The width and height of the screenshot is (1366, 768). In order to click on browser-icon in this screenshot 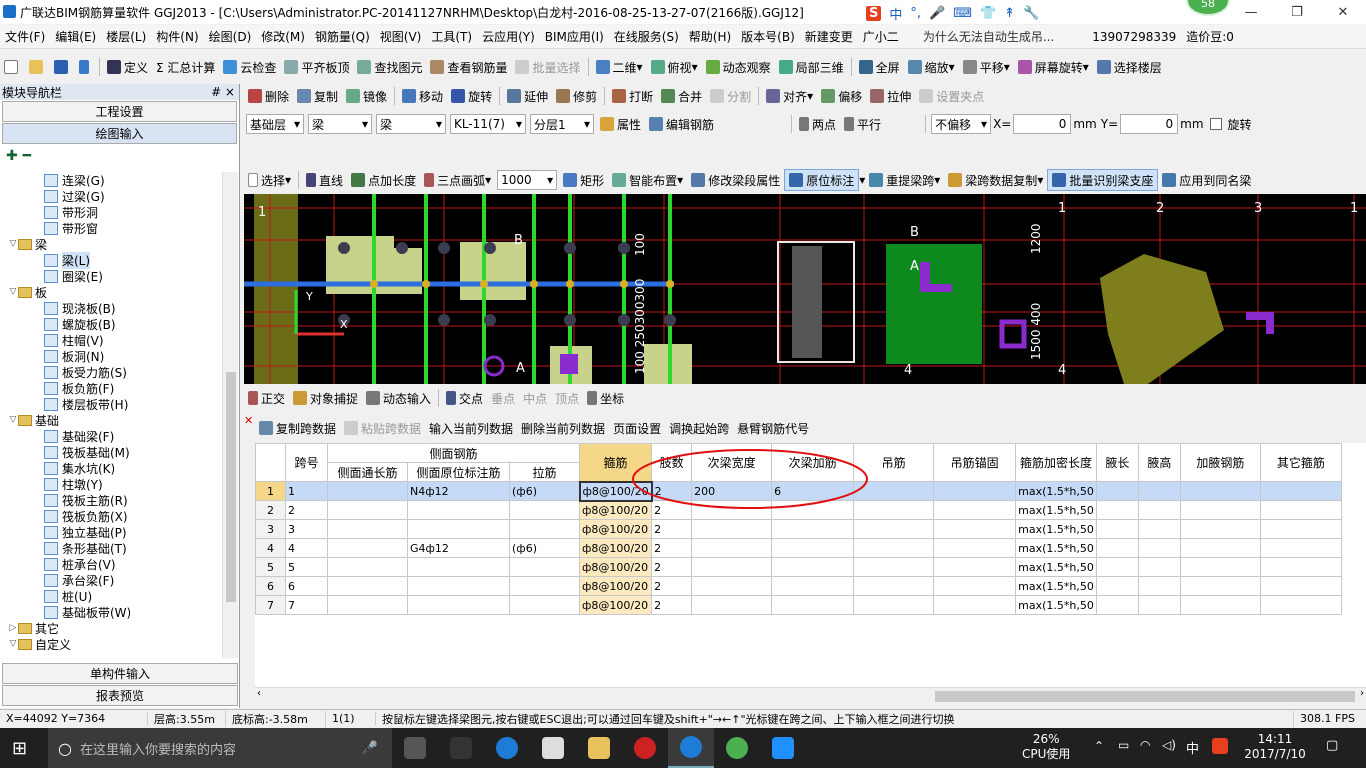, I will do `click(737, 748)`.